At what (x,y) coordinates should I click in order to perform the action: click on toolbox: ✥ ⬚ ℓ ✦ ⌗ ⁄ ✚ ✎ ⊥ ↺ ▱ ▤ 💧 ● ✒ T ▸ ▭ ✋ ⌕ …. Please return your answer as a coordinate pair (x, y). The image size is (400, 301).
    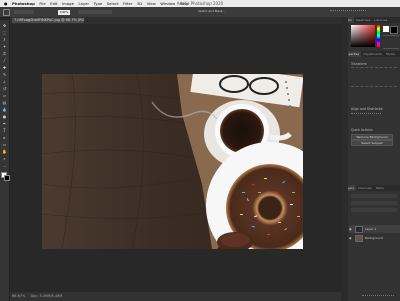
    Looking at the image, I should click on (5, 160).